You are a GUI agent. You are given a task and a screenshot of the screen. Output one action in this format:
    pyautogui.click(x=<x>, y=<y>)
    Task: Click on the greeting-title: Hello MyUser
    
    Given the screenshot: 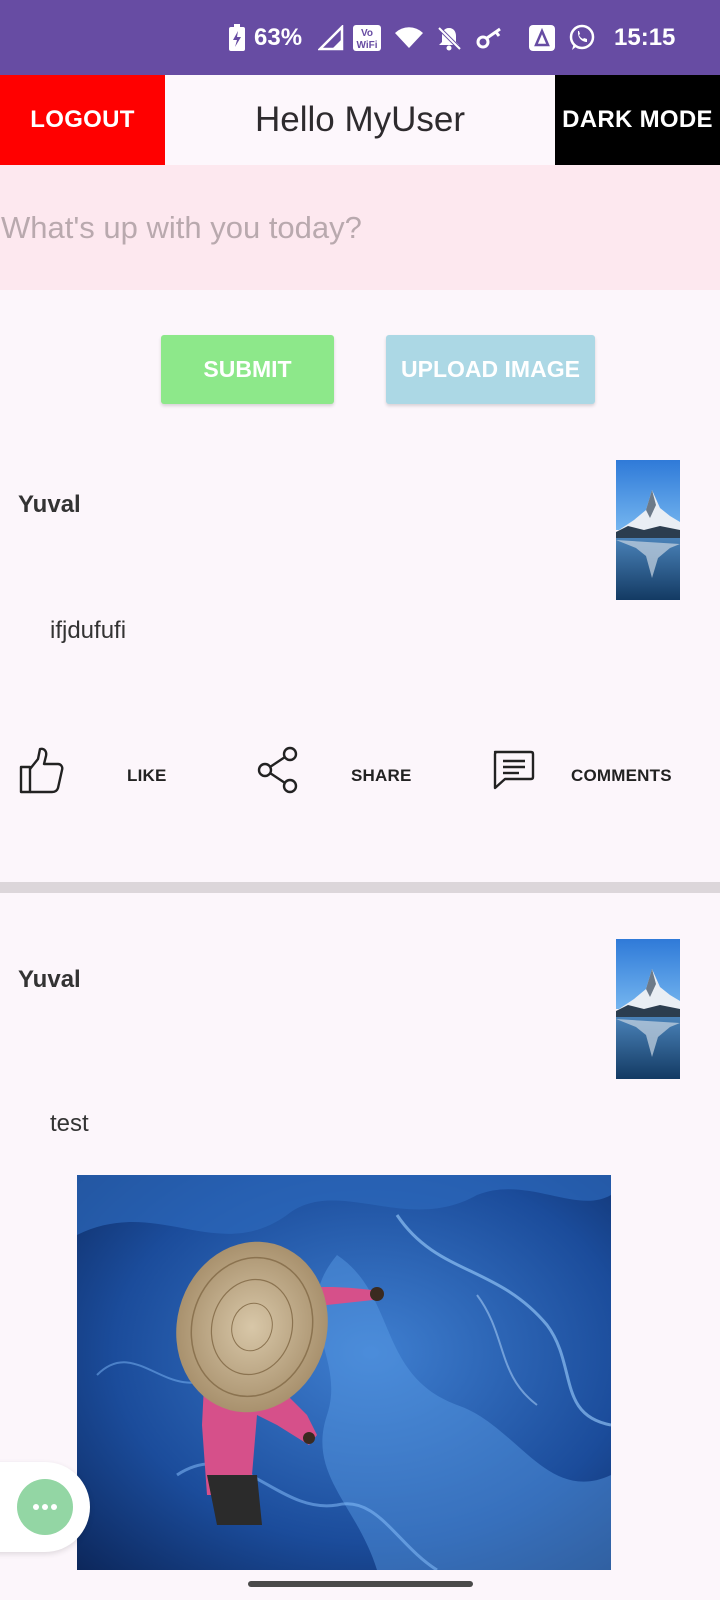 What is the action you would take?
    pyautogui.click(x=360, y=119)
    